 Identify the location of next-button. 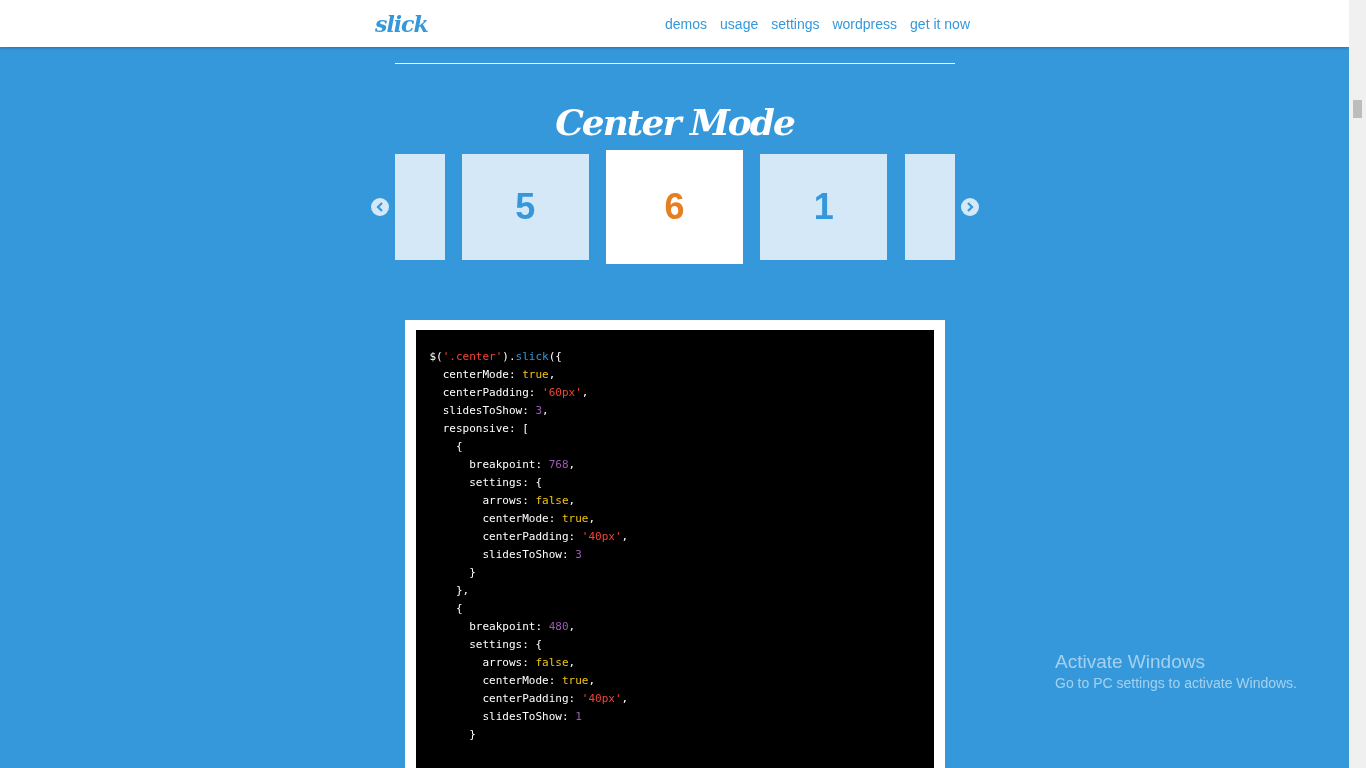
(969, 207).